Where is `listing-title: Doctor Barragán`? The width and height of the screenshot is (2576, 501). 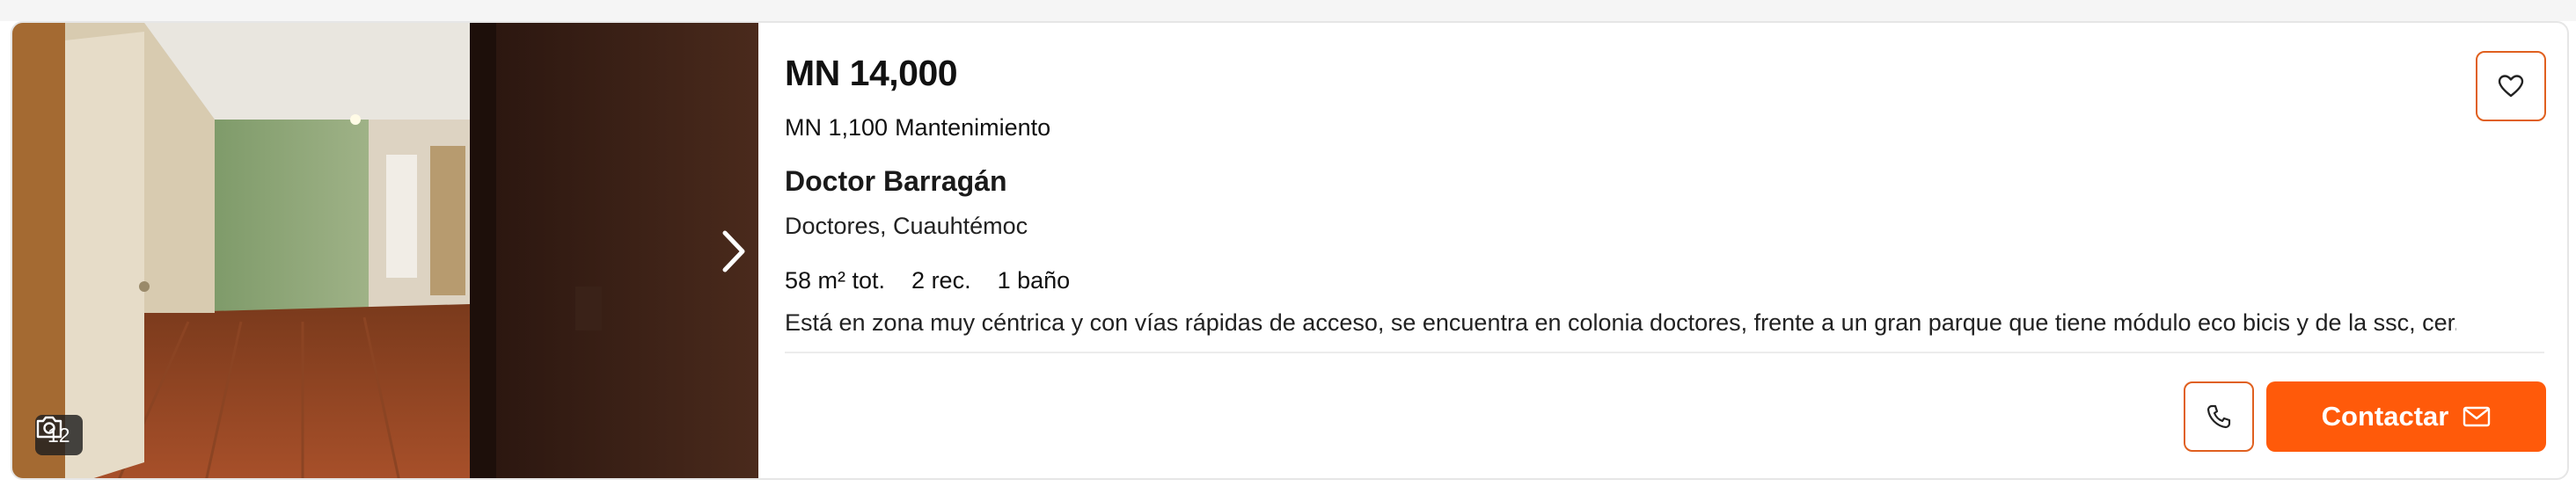 listing-title: Doctor Barragán is located at coordinates (896, 181).